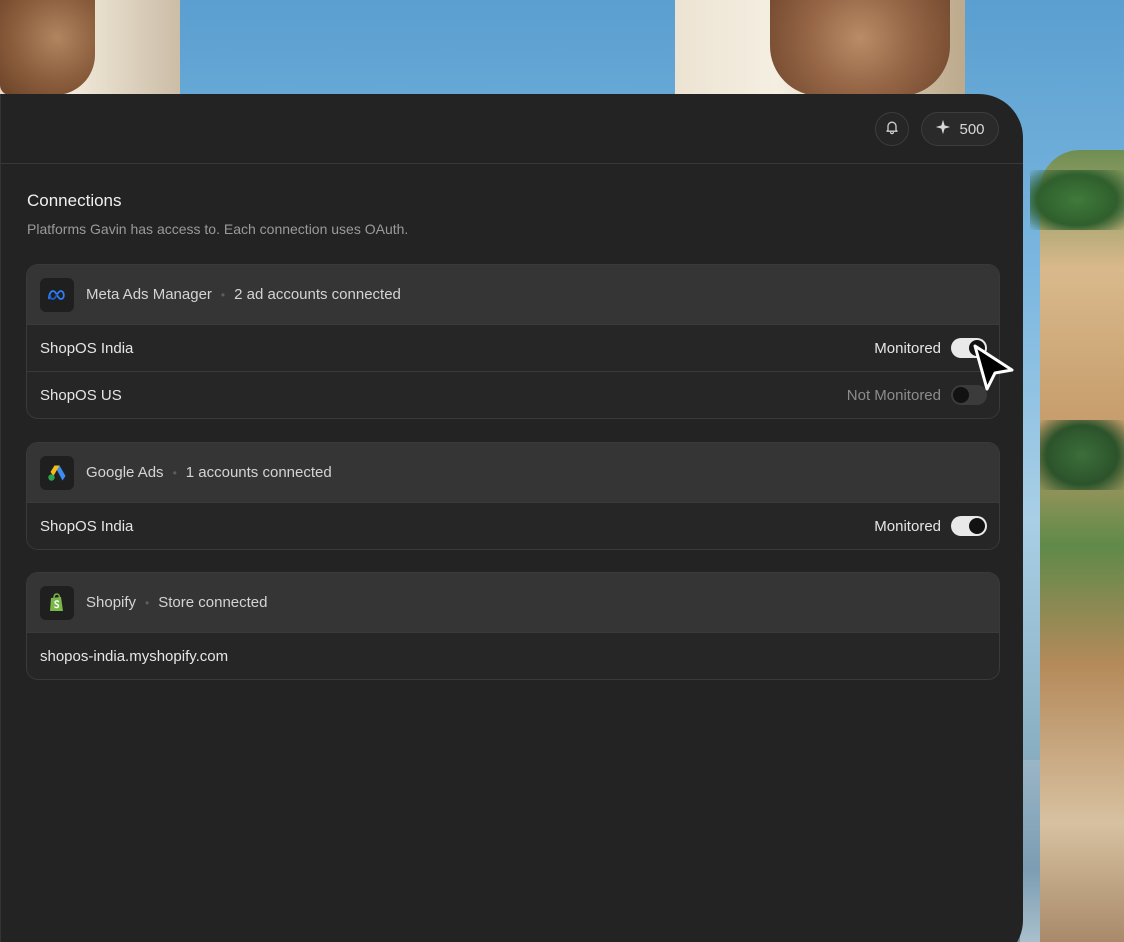 This screenshot has height=942, width=1124. I want to click on platform-name: Meta Ads Manager, so click(149, 294).